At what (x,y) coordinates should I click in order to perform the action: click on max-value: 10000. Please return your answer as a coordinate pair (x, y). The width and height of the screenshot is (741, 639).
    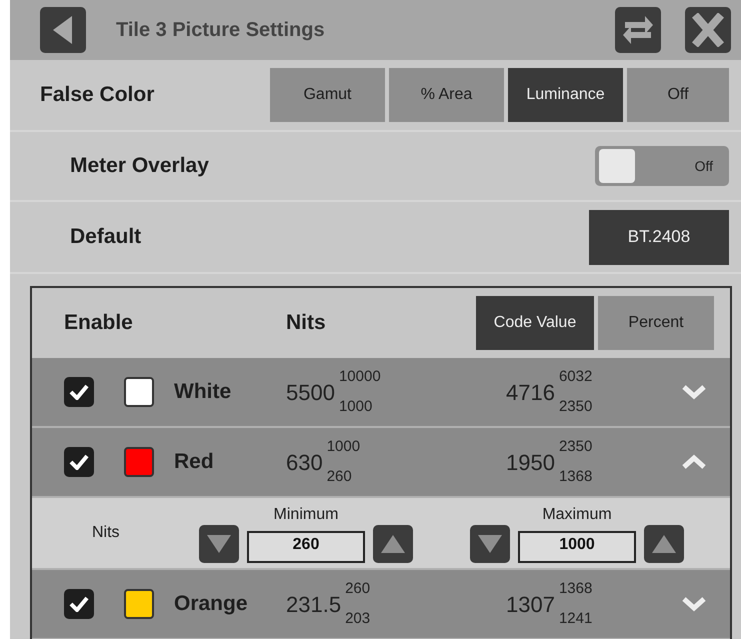
    Looking at the image, I should click on (359, 377).